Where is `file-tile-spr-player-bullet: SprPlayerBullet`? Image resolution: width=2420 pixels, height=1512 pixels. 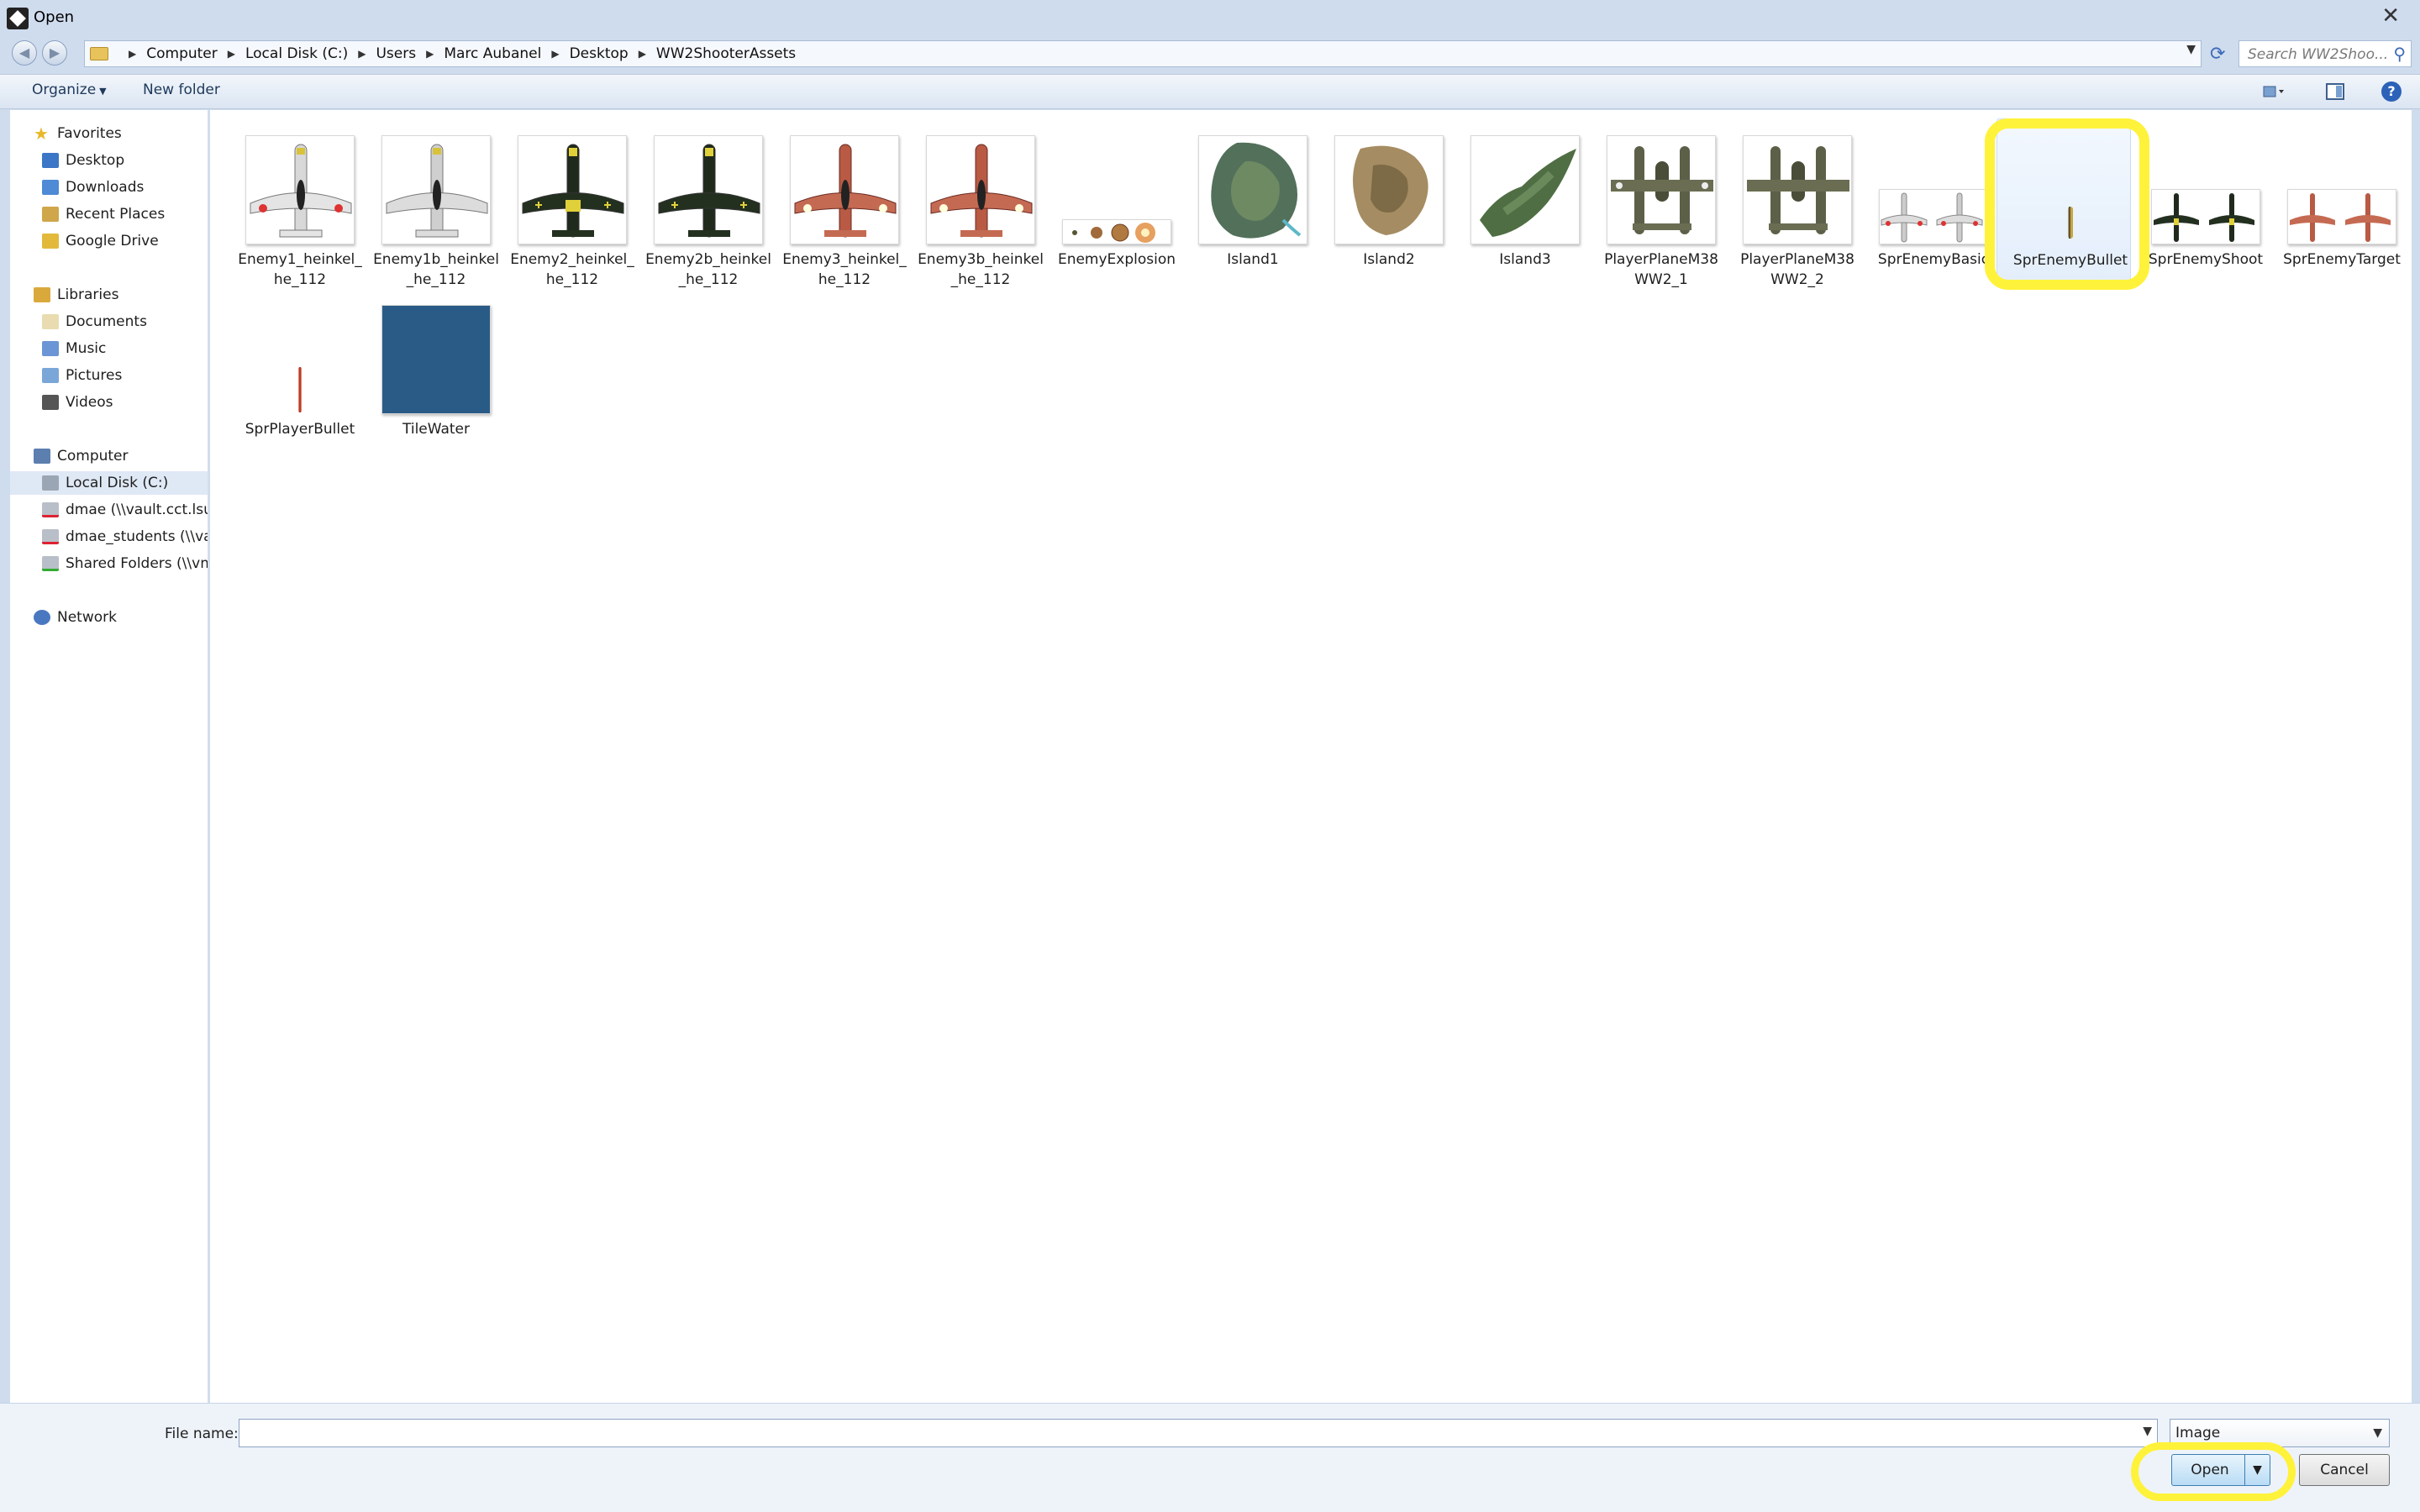
file-tile-spr-player-bullet: SprPlayerBullet is located at coordinates (294, 372).